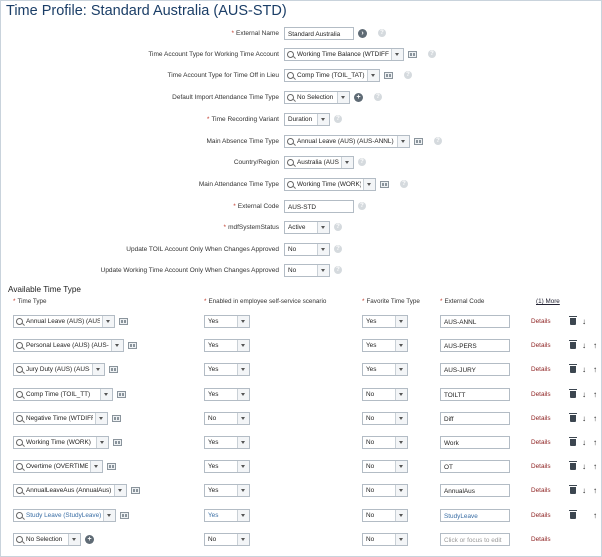 The image size is (602, 557). Describe the element at coordinates (475, 346) in the screenshot. I see `external-code-input: AUS-PERS` at that location.